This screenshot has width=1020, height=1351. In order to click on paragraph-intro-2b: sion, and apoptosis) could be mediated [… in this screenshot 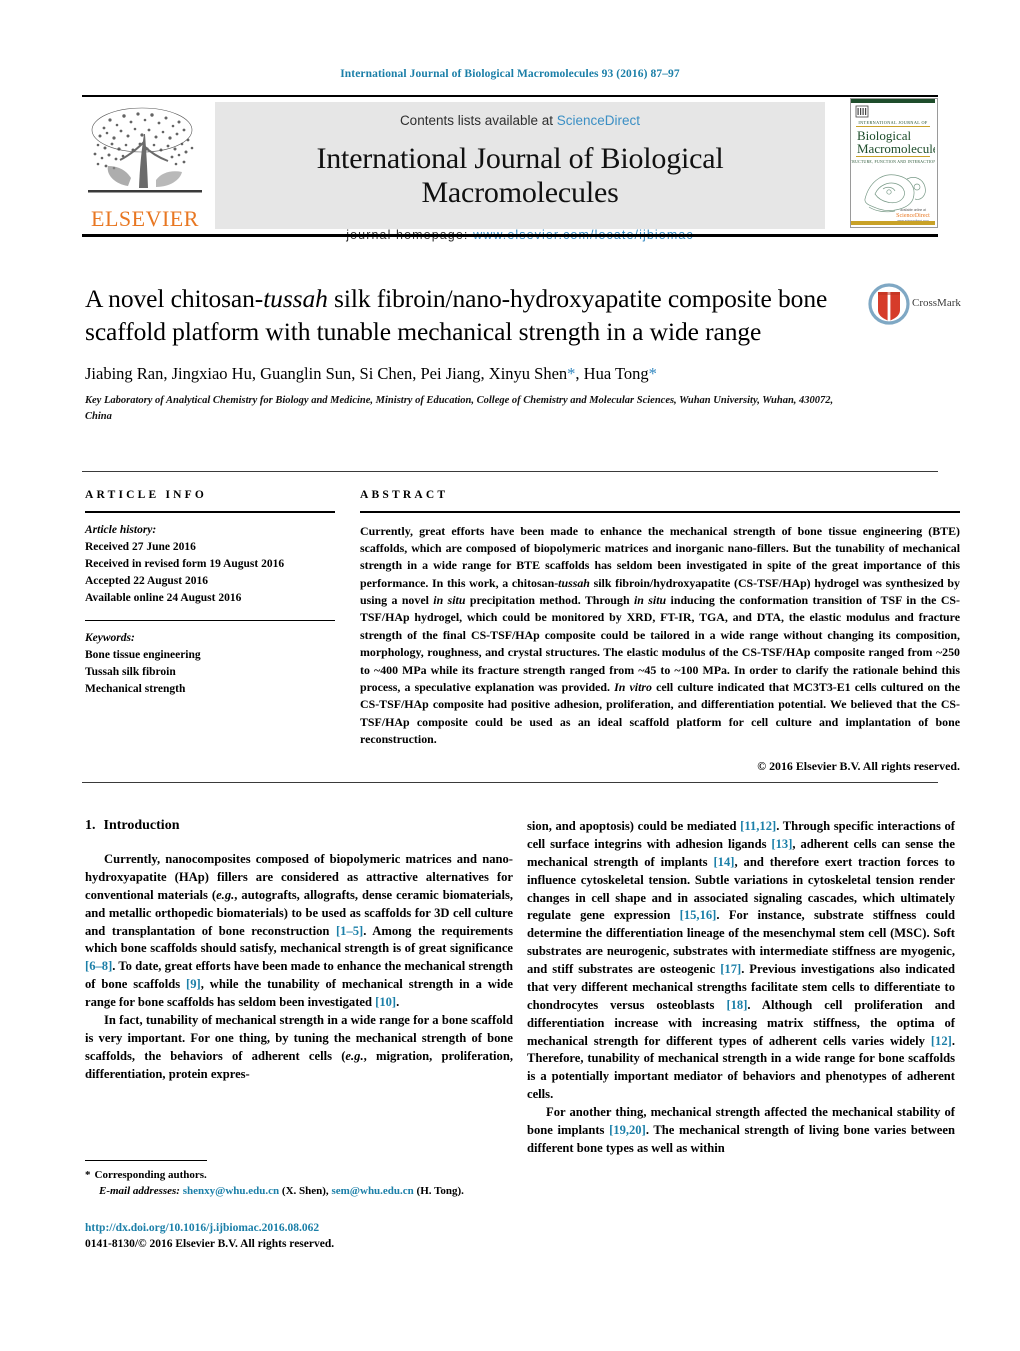, I will do `click(741, 961)`.